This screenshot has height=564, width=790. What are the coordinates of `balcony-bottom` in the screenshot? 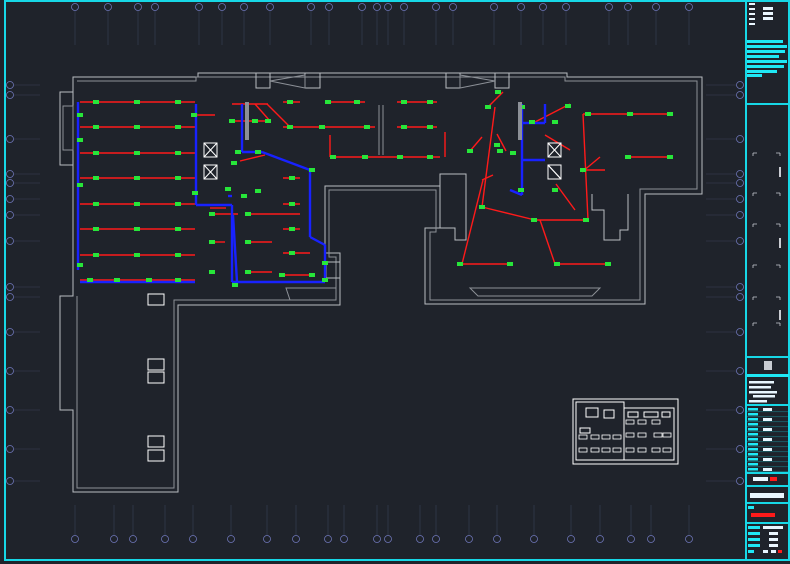 It's located at (535, 292).